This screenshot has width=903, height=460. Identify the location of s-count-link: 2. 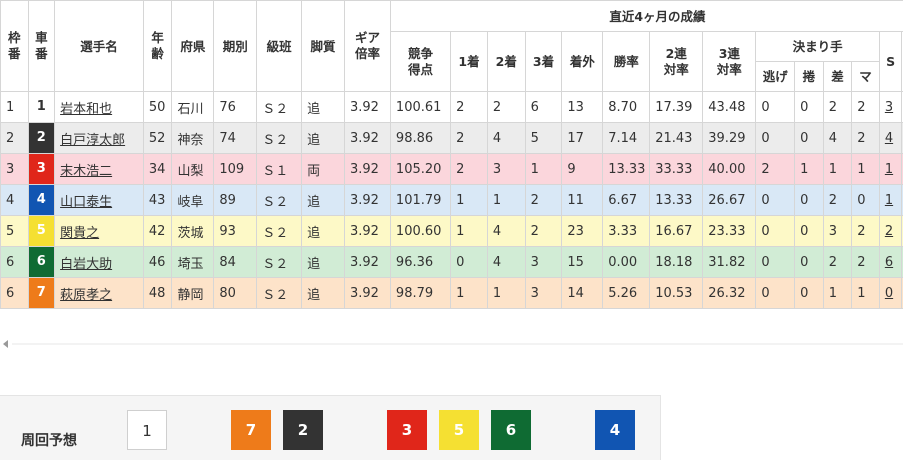
(889, 231).